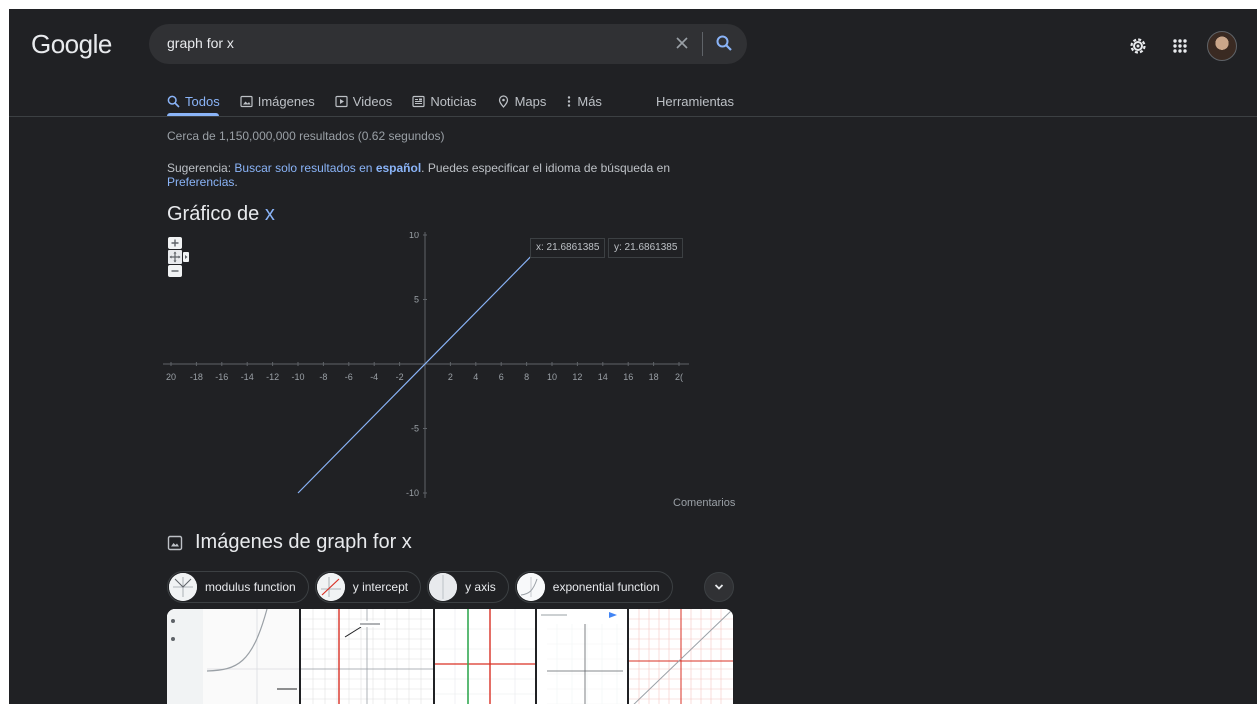 The height and width of the screenshot is (704, 1257). Describe the element at coordinates (200, 43) in the screenshot. I see `search-input: graph for x` at that location.